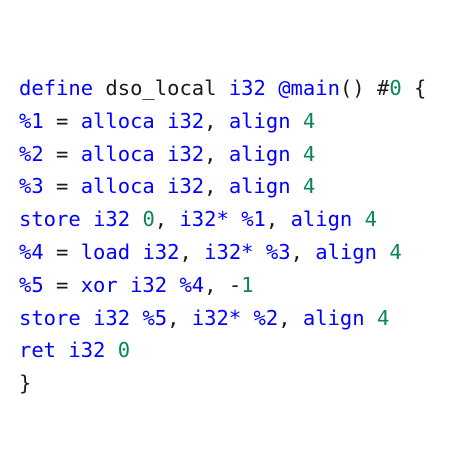  I want to click on code-token-plain: #, so click(383, 88).